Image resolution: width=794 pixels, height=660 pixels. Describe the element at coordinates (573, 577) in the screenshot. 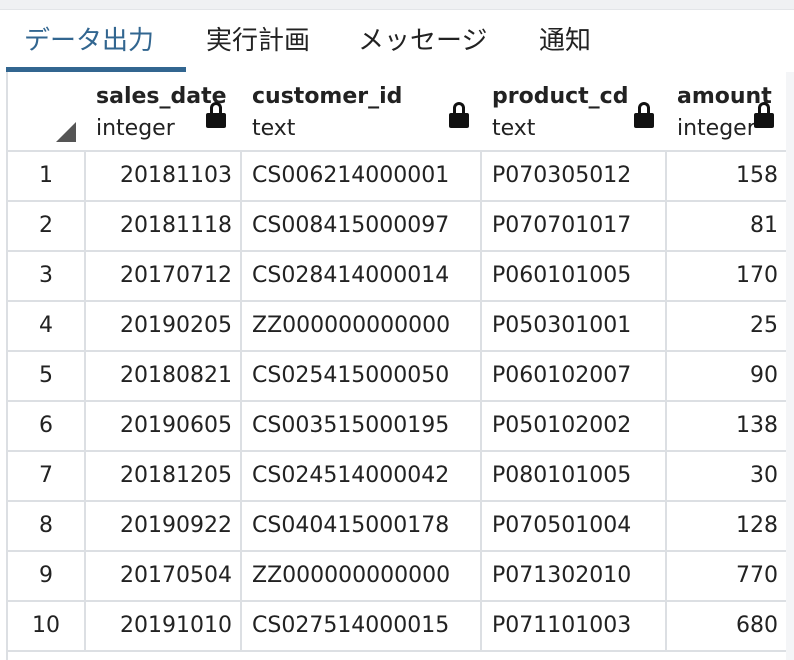

I see `cell-product-cd: P071302010` at that location.